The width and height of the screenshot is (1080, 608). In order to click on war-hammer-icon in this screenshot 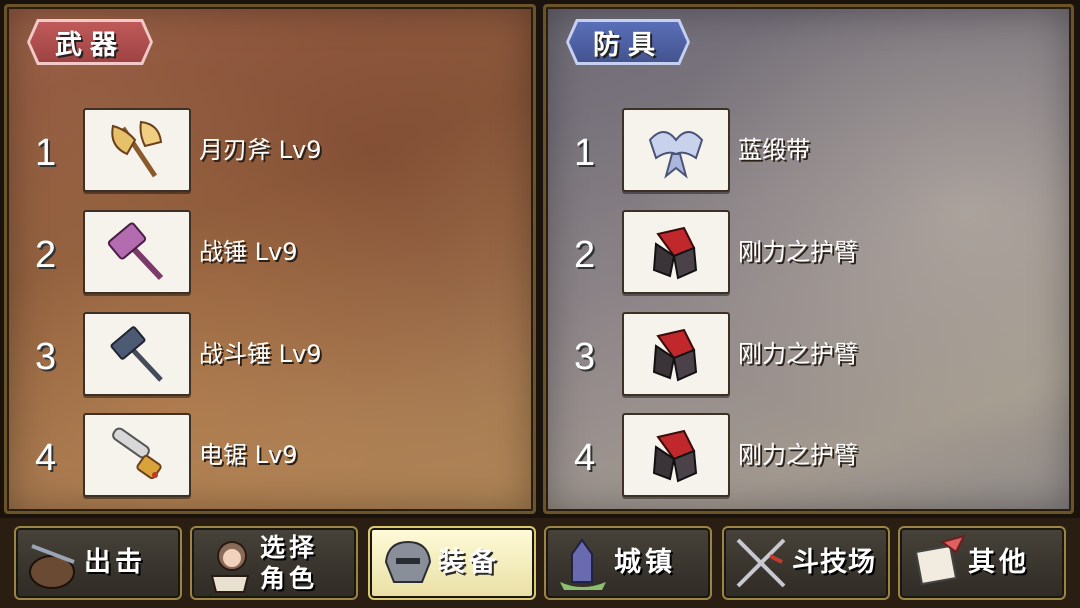, I will do `click(135, 251)`.